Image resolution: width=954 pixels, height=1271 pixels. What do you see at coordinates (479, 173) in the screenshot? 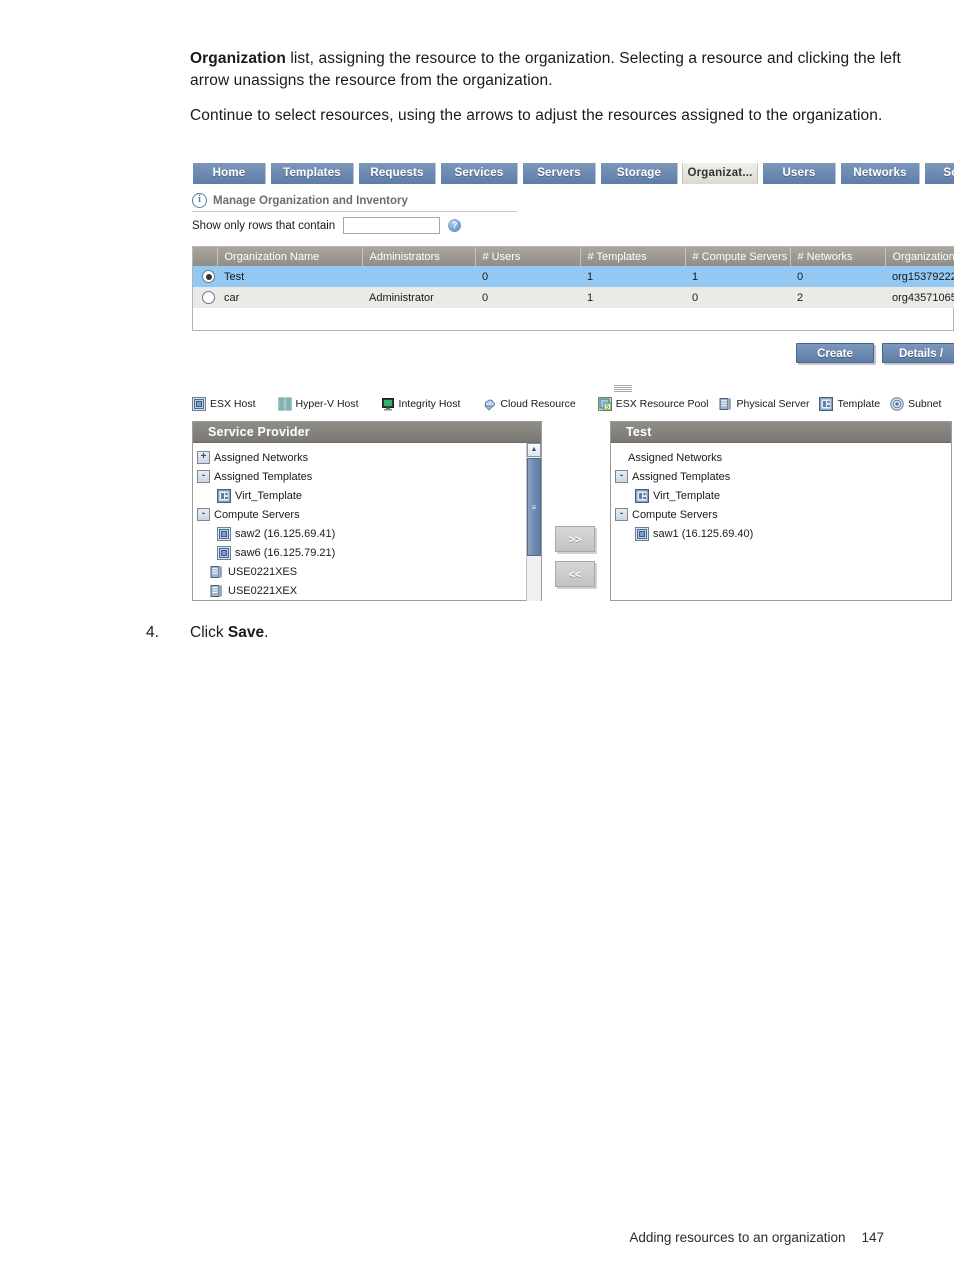
I see `tab-services: Services` at bounding box center [479, 173].